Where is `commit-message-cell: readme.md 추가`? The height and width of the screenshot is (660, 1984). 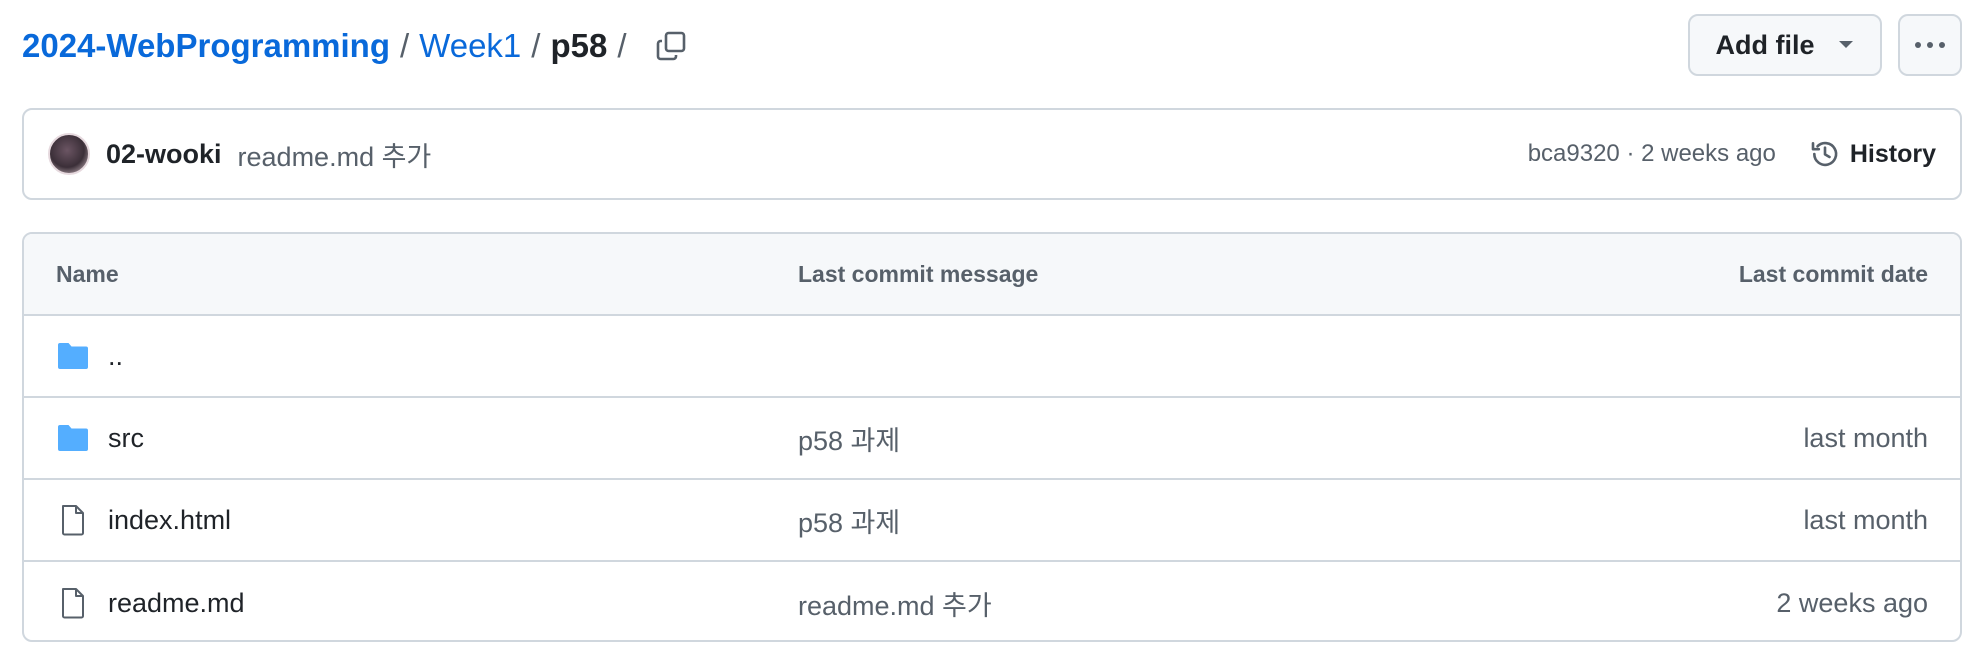
commit-message-cell: readme.md 추가 is located at coordinates (1129, 603).